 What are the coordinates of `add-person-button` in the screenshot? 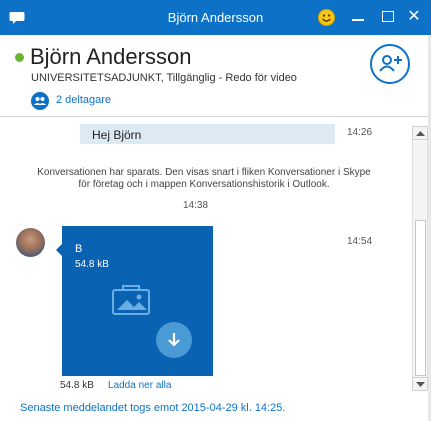 It's located at (390, 64).